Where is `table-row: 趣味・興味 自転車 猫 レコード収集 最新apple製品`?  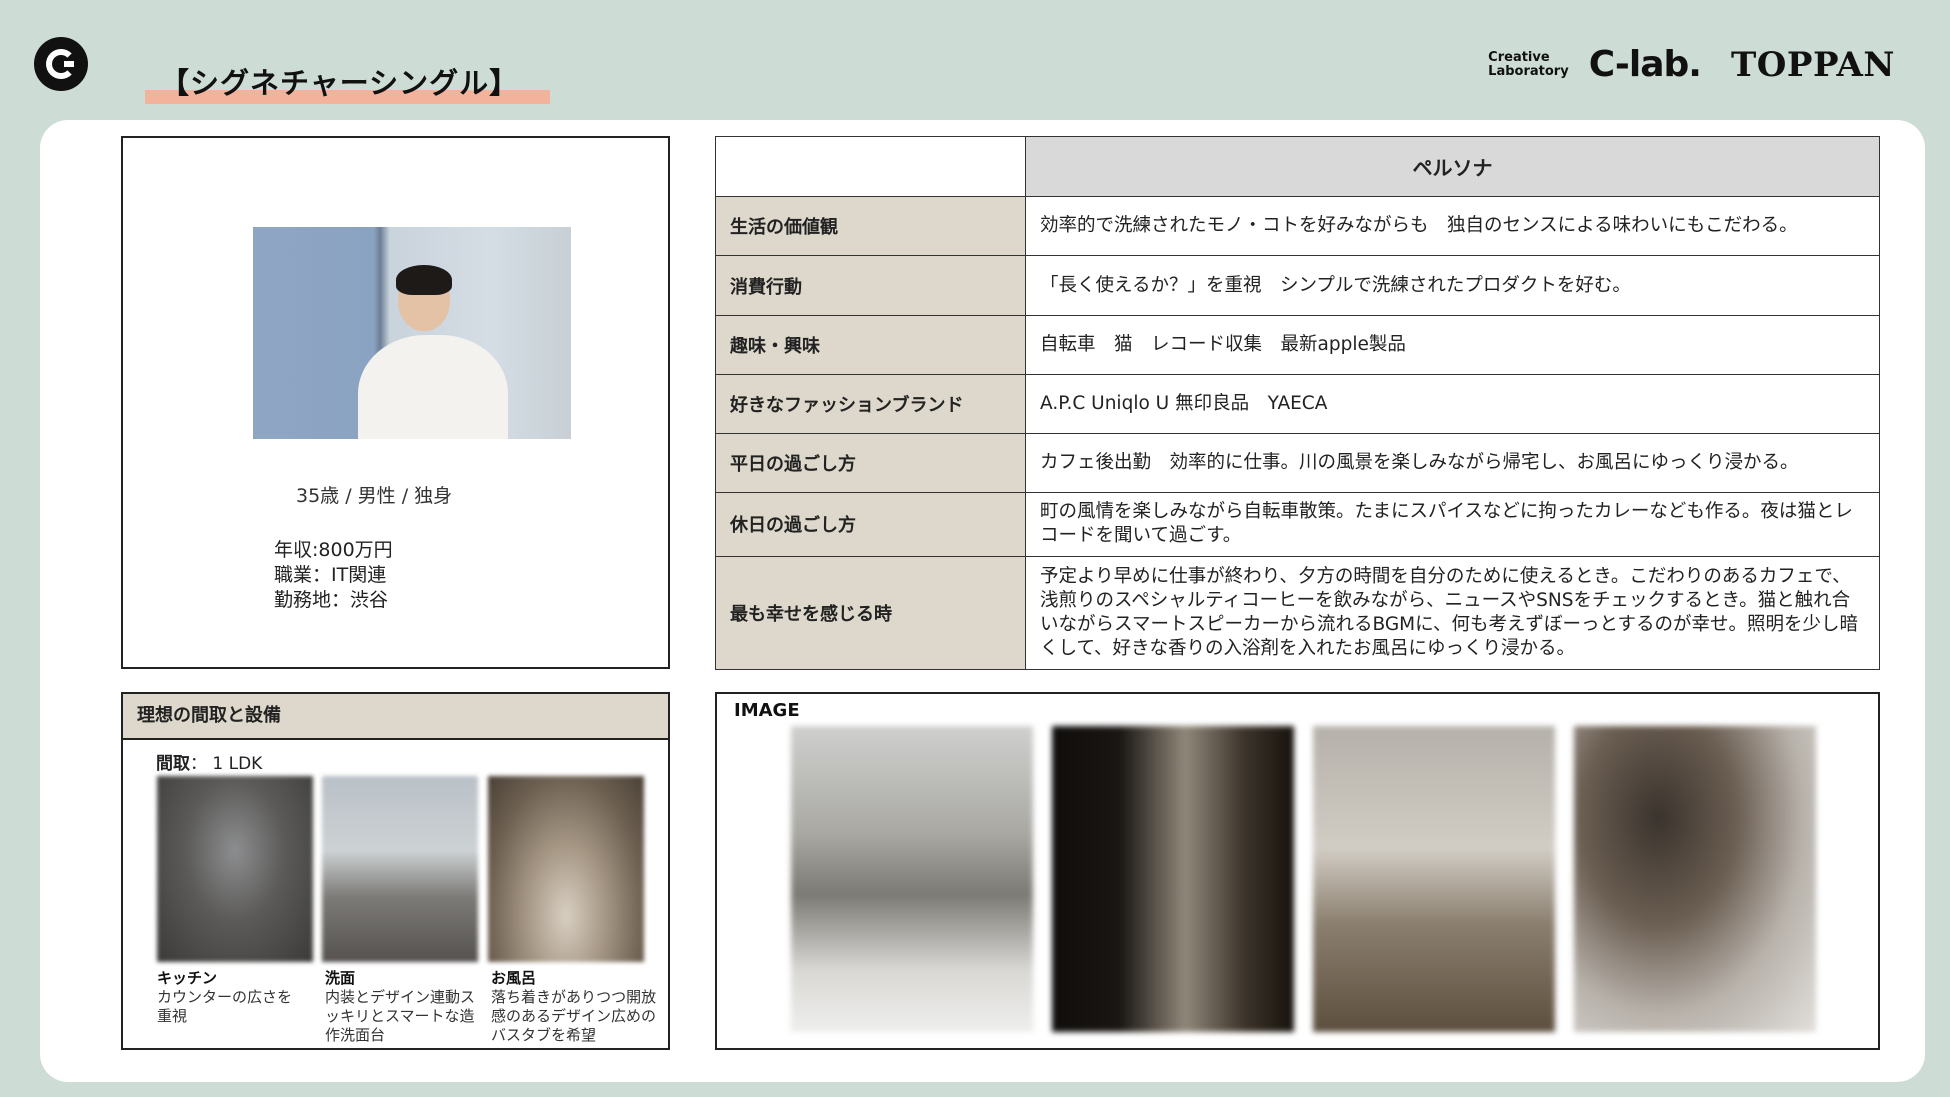 table-row: 趣味・興味 自転車 猫 レコード収集 最新apple製品 is located at coordinates (1297, 344).